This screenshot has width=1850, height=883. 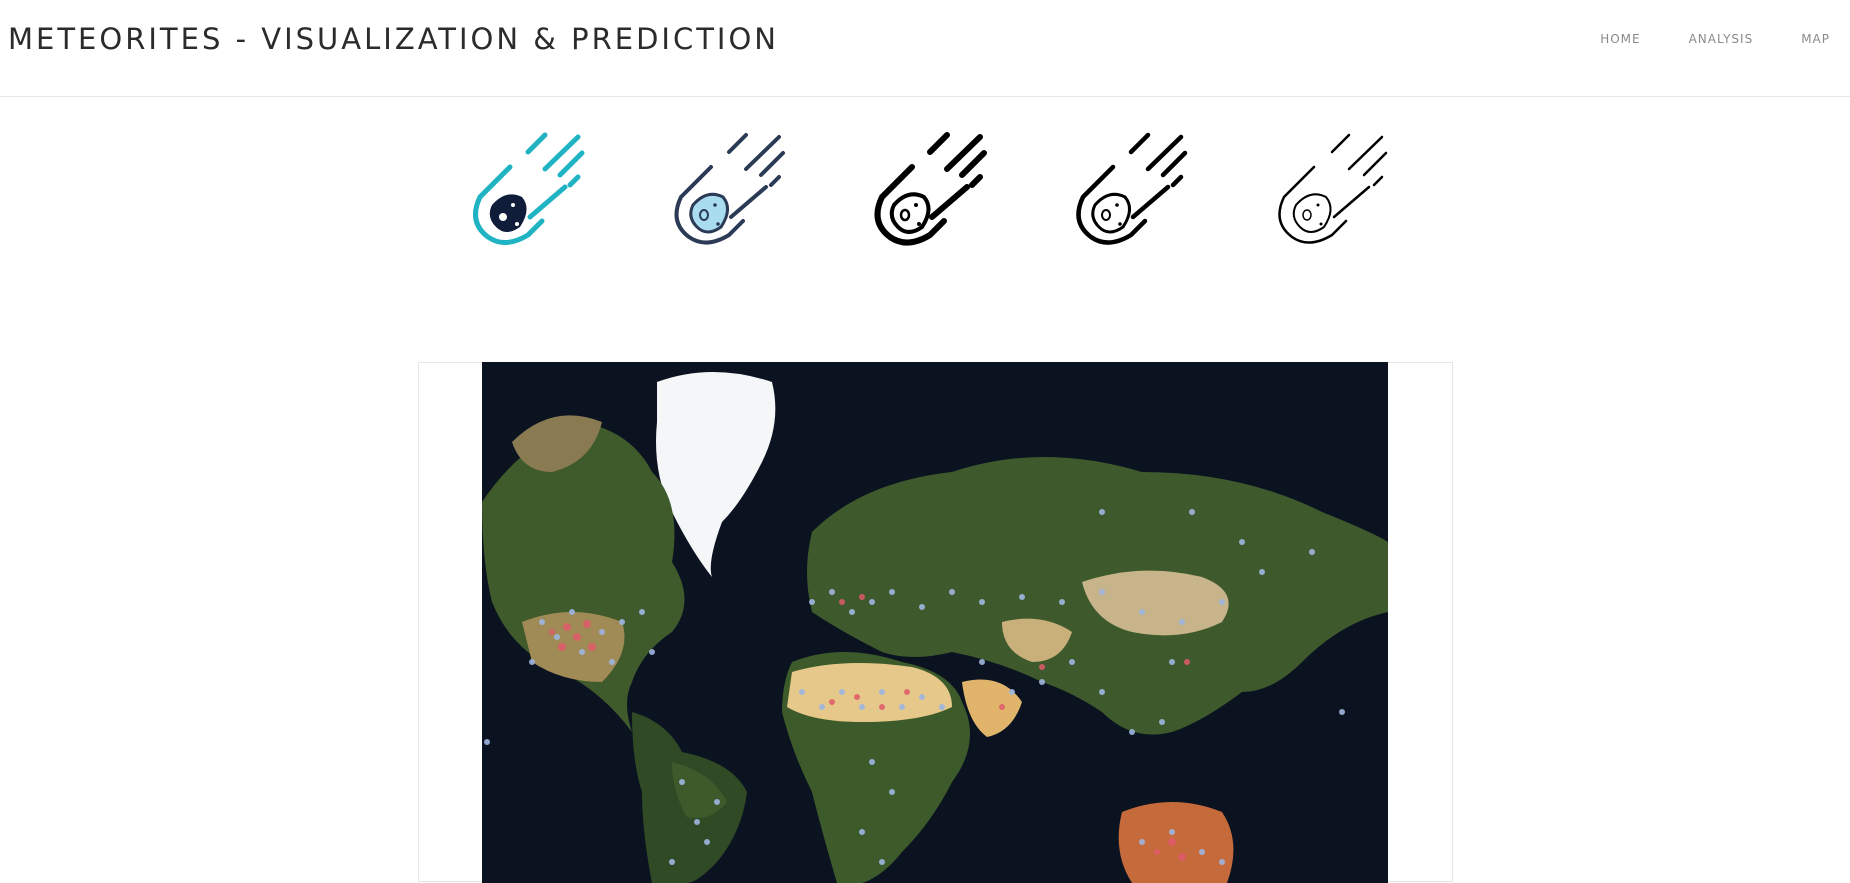 I want to click on site-title: METEORITES - VISUALIZATION & PREDICTION, so click(x=394, y=39).